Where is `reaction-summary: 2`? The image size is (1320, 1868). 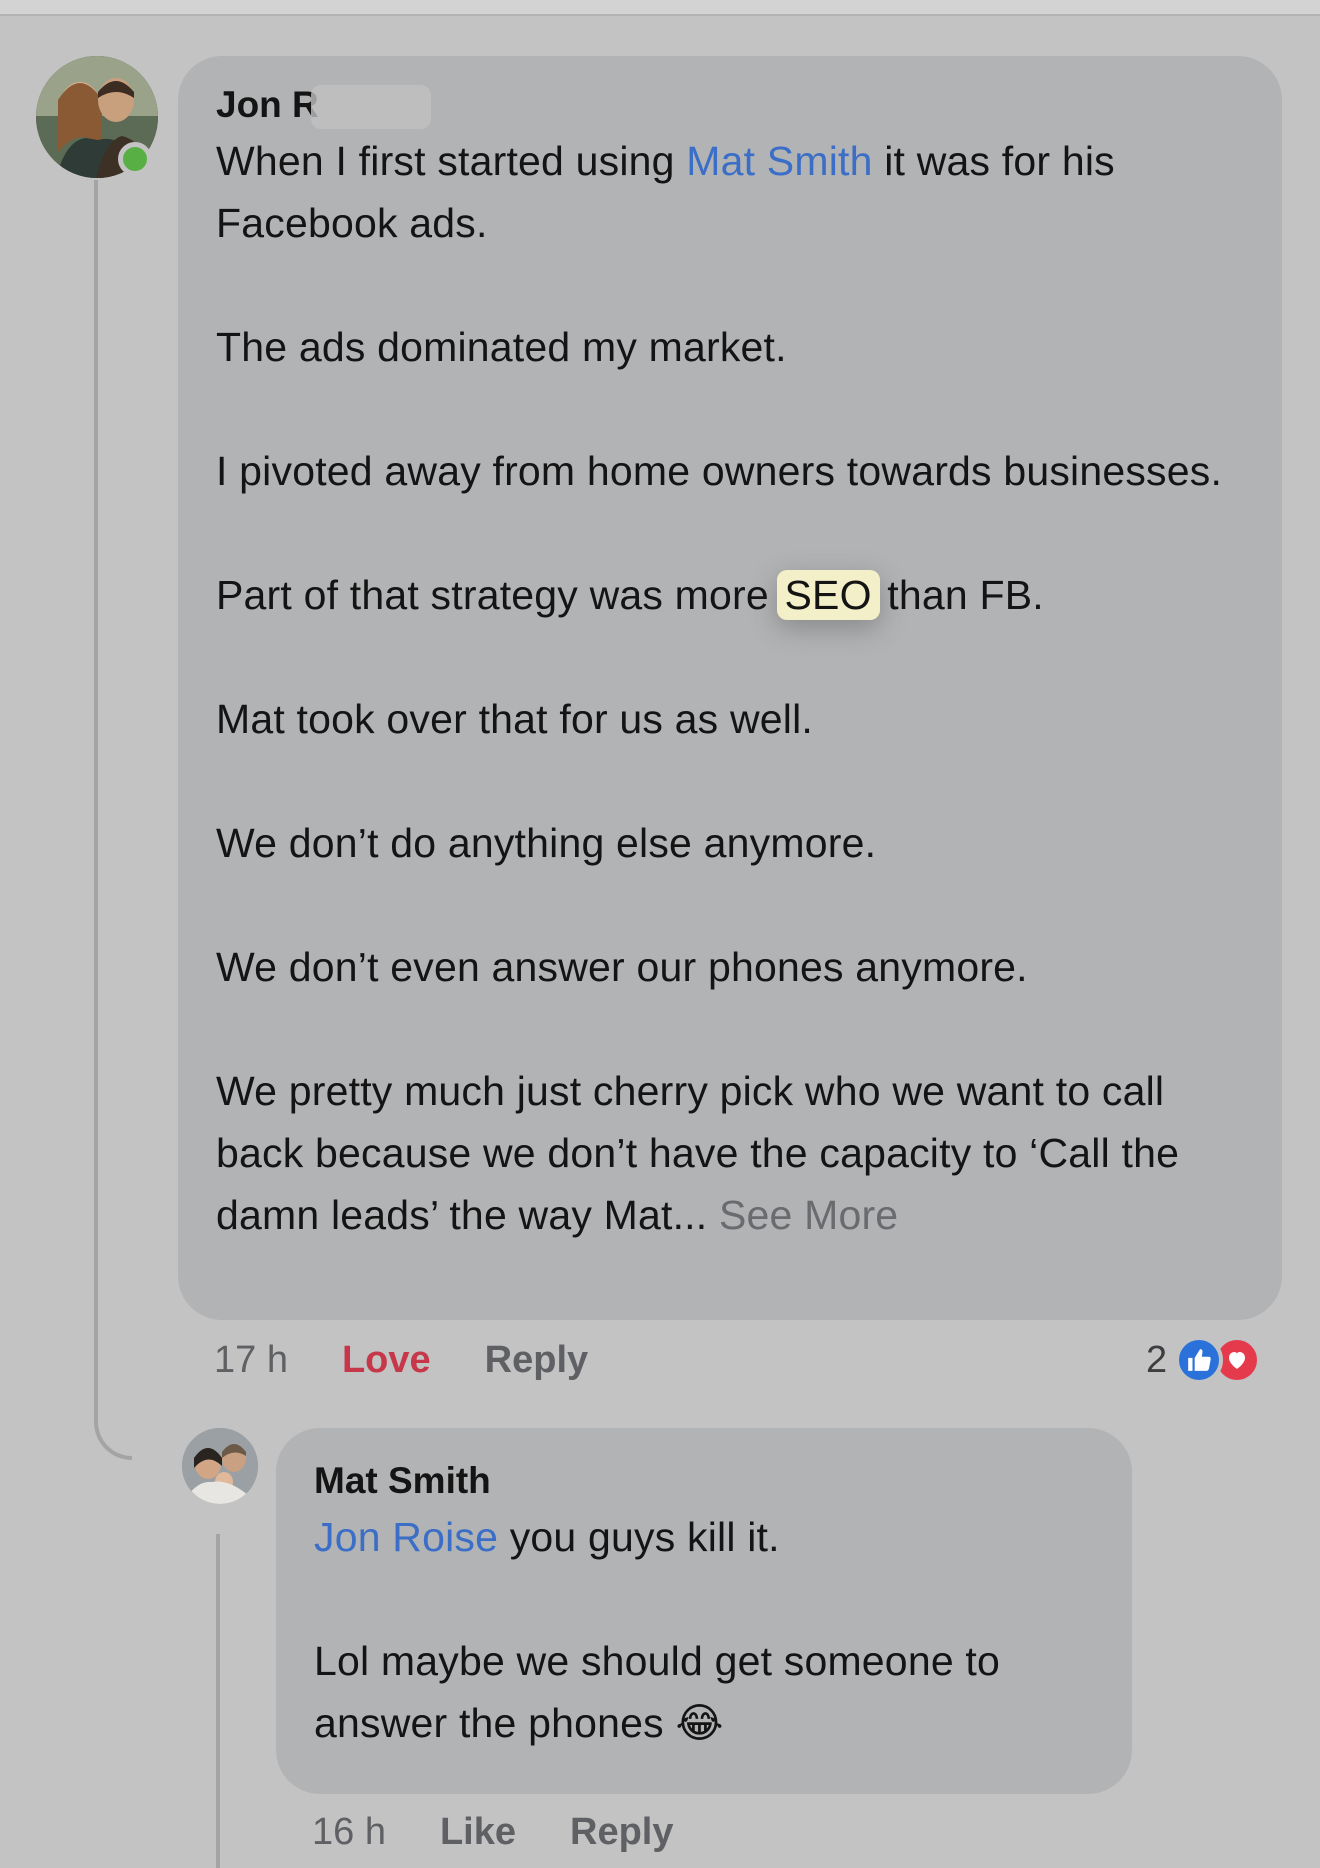 reaction-summary: 2 is located at coordinates (1204, 1360).